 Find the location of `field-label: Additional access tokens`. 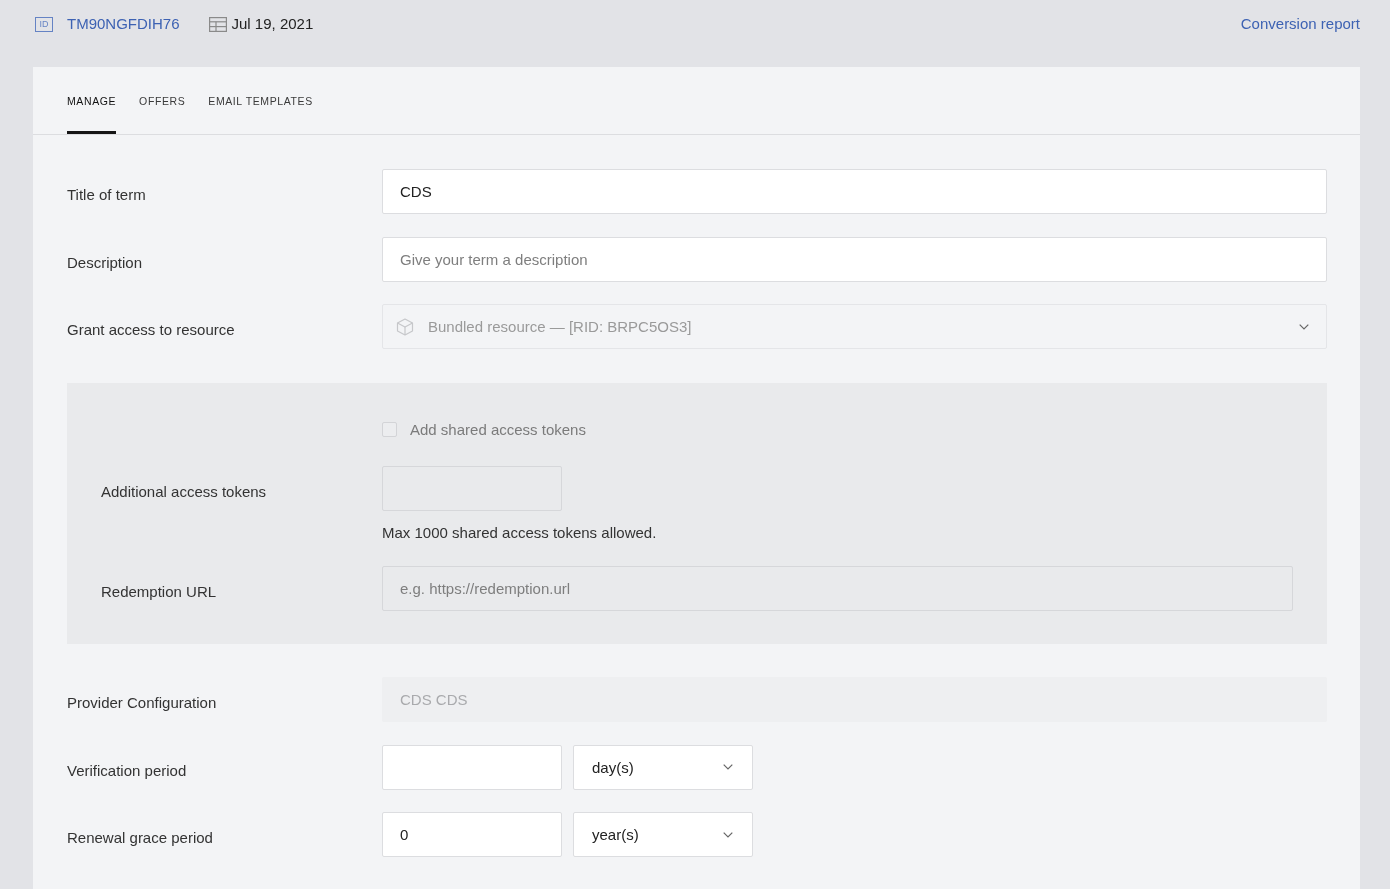

field-label: Additional access tokens is located at coordinates (184, 491).